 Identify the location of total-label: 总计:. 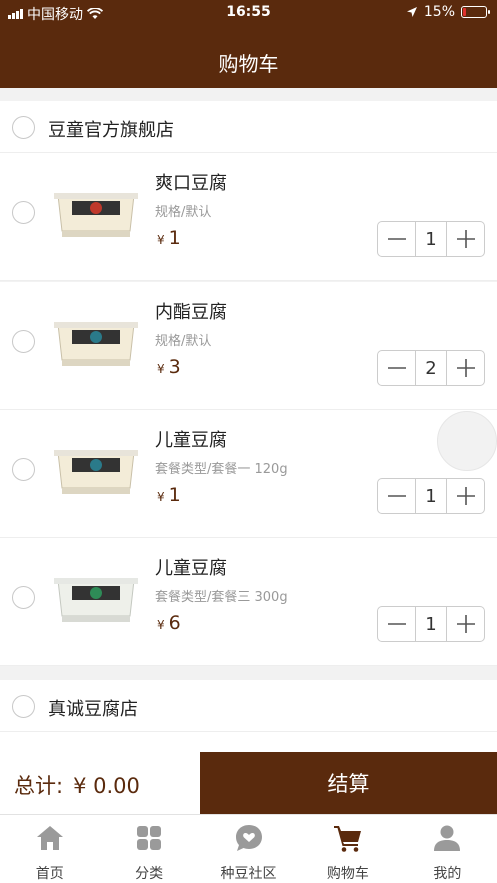
(39, 786).